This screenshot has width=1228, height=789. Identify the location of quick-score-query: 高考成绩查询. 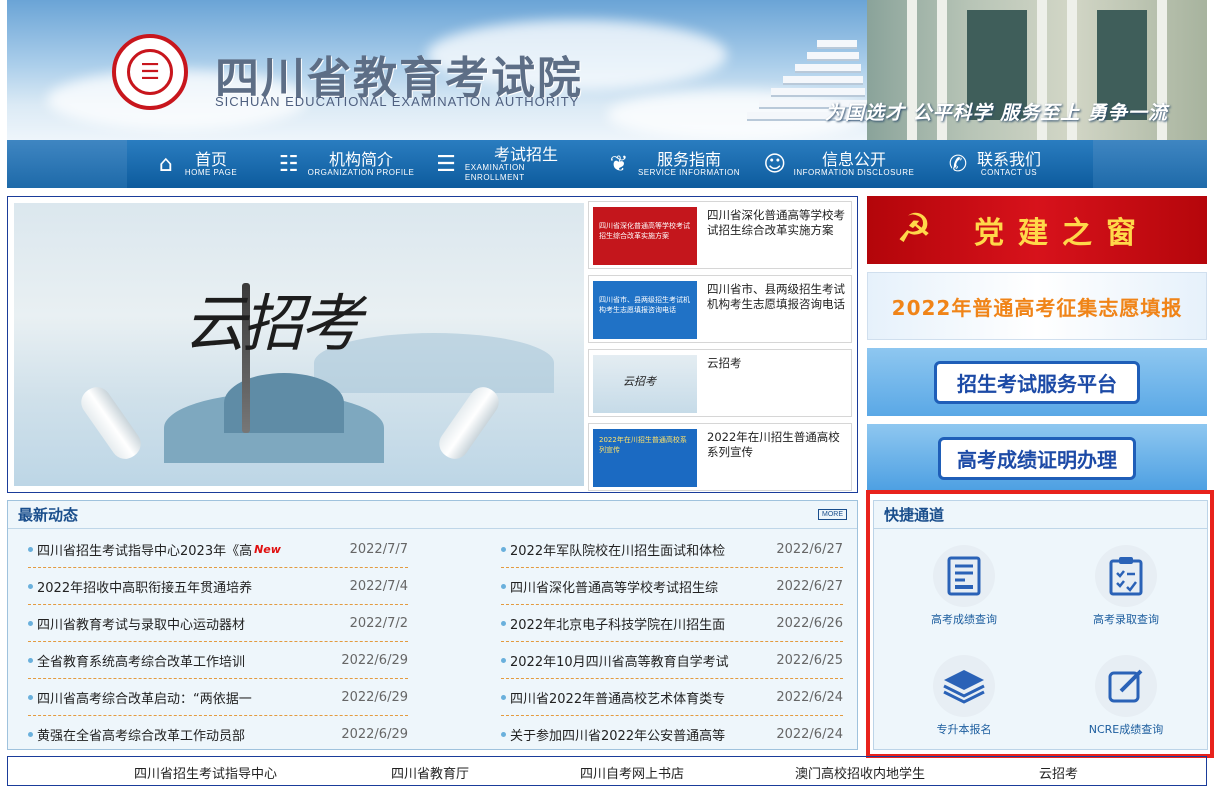
(964, 586).